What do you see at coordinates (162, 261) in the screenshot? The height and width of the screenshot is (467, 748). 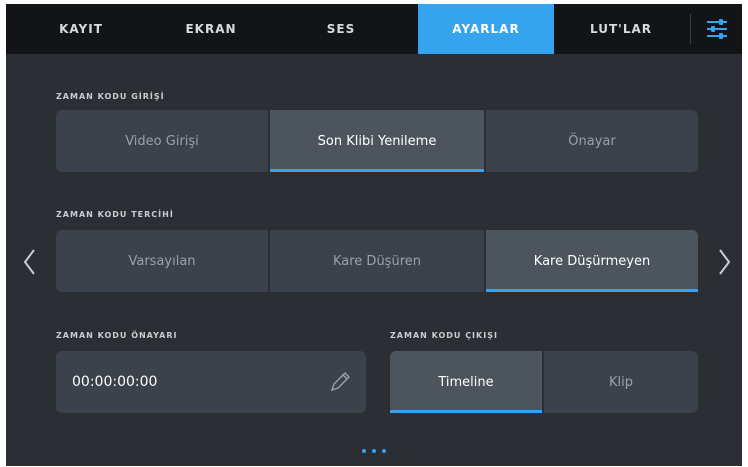 I see `option-default: Varsayılan` at bounding box center [162, 261].